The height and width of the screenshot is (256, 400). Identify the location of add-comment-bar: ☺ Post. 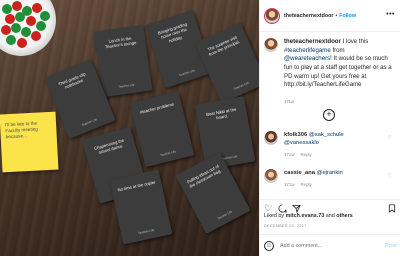
(330, 245).